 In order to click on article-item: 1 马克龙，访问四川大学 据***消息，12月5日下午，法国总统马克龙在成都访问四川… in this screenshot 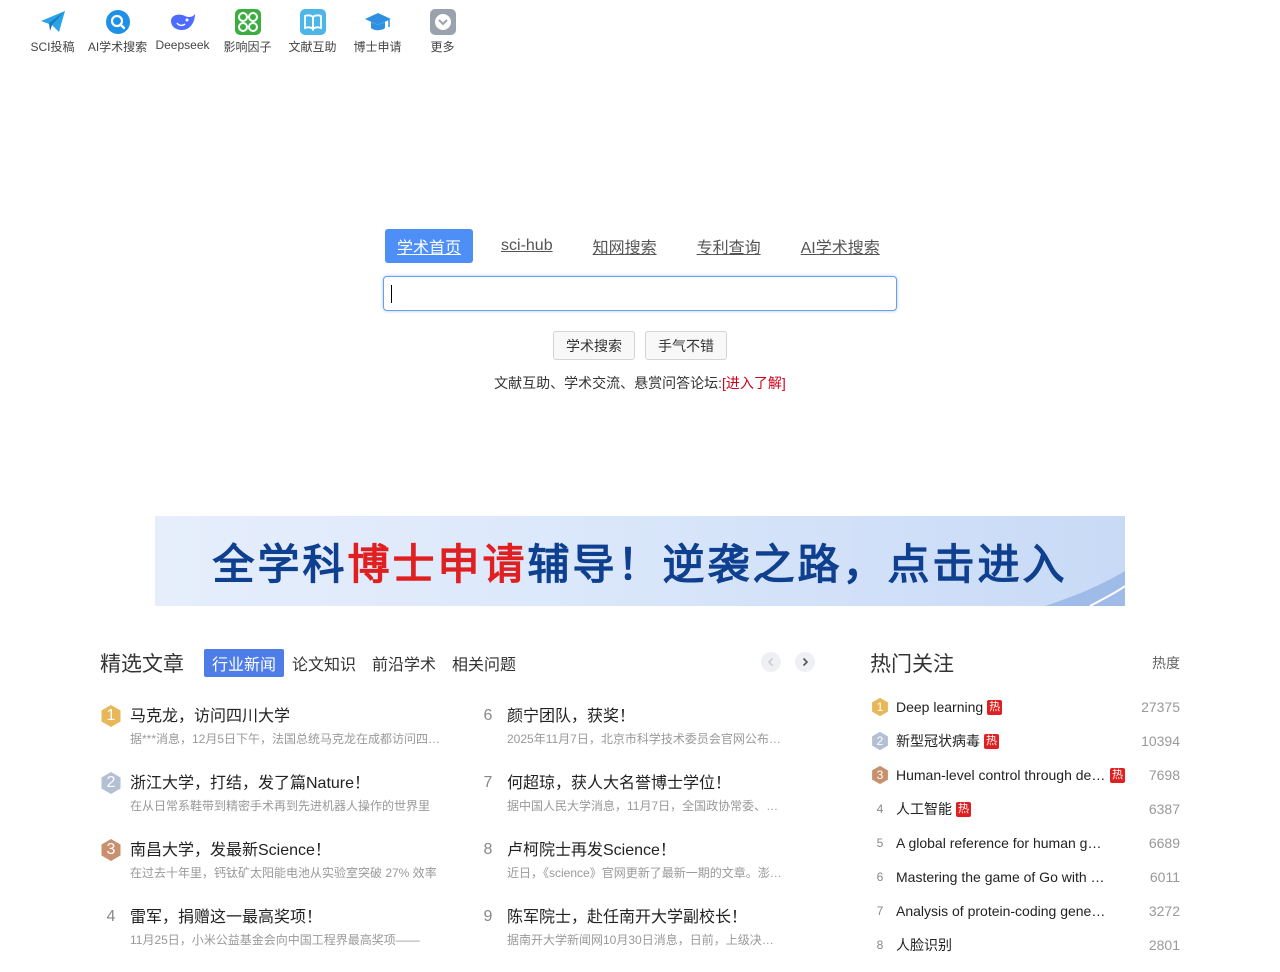, I will do `click(288, 737)`.